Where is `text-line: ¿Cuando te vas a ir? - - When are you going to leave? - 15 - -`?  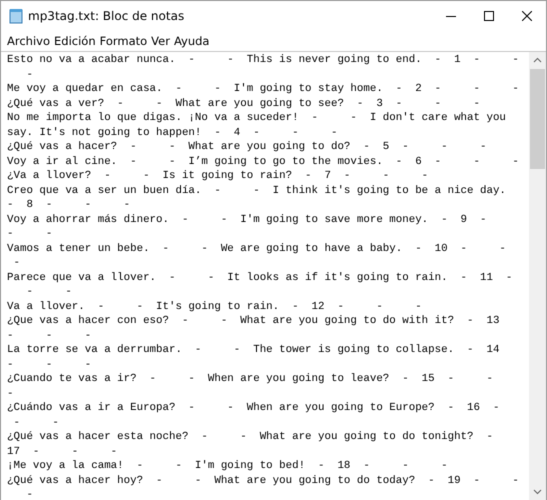
text-line: ¿Cuando te vas a ir? - - When are you going to leave? - 15 - - is located at coordinates (250, 379).